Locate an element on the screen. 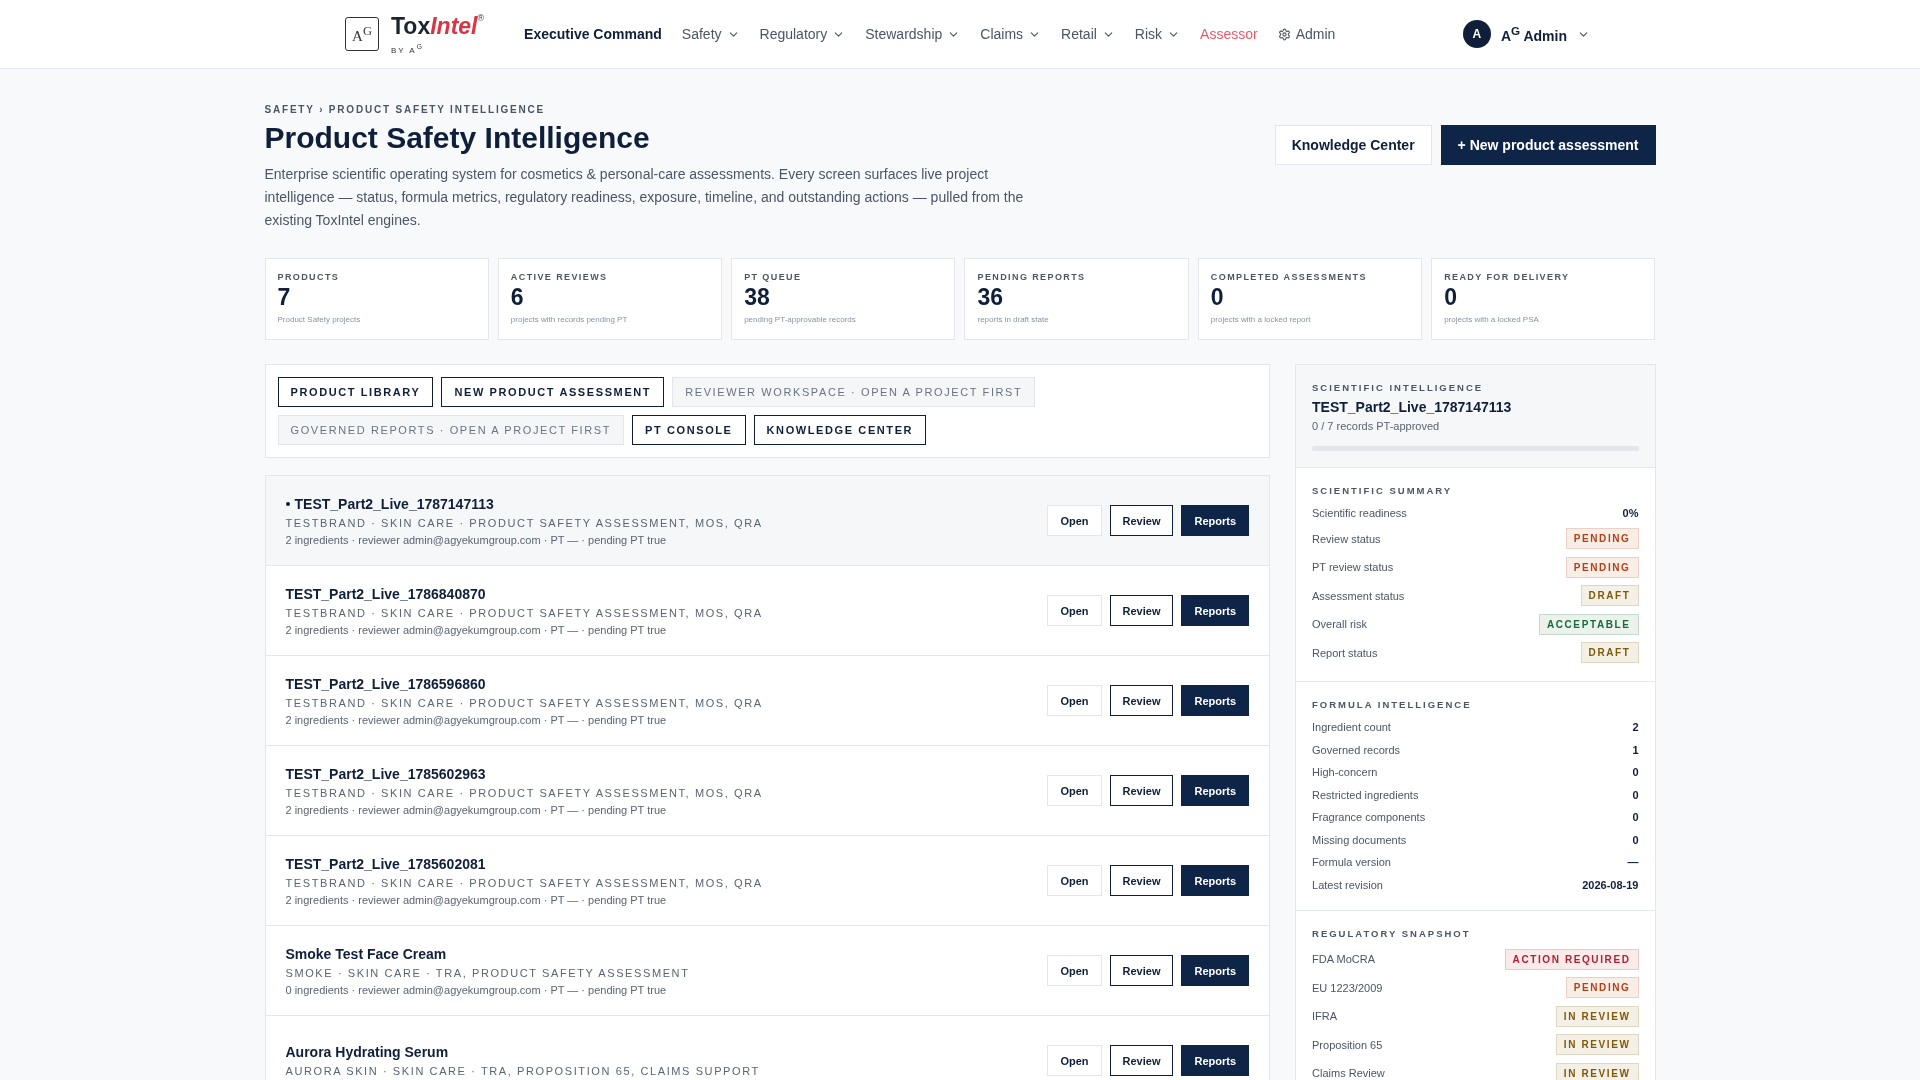 The image size is (1920, 1080). section-title: FORMULA INTELLIGENCE is located at coordinates (1392, 704).